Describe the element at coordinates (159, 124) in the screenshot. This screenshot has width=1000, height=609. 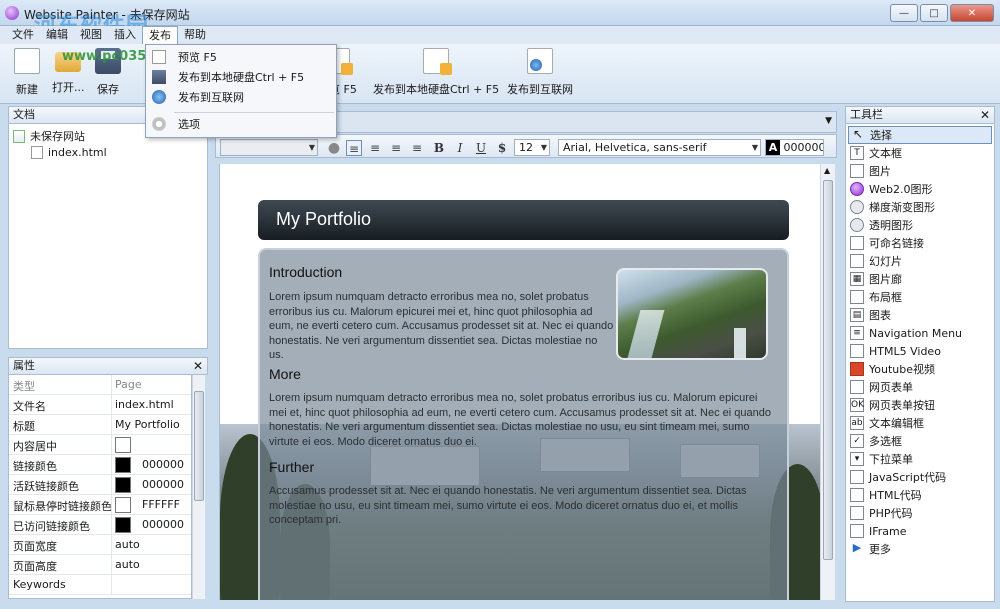
I see `gear-icon` at that location.